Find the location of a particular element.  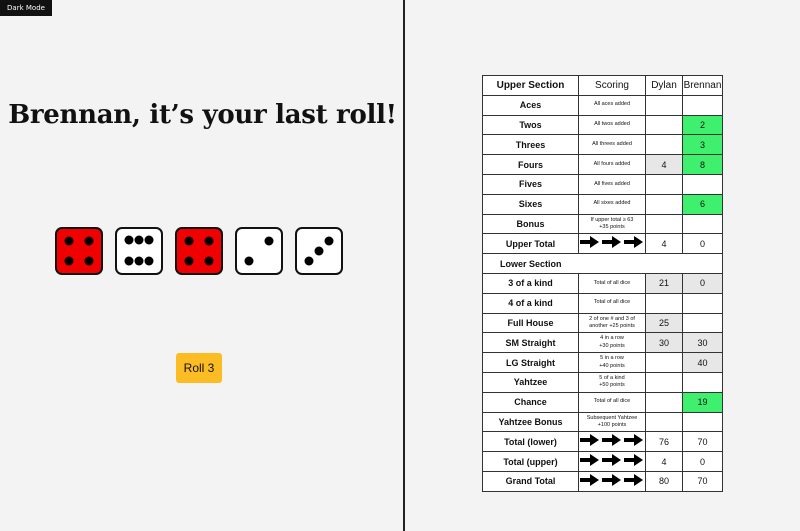

player2-score-cell: 6 is located at coordinates (702, 204).